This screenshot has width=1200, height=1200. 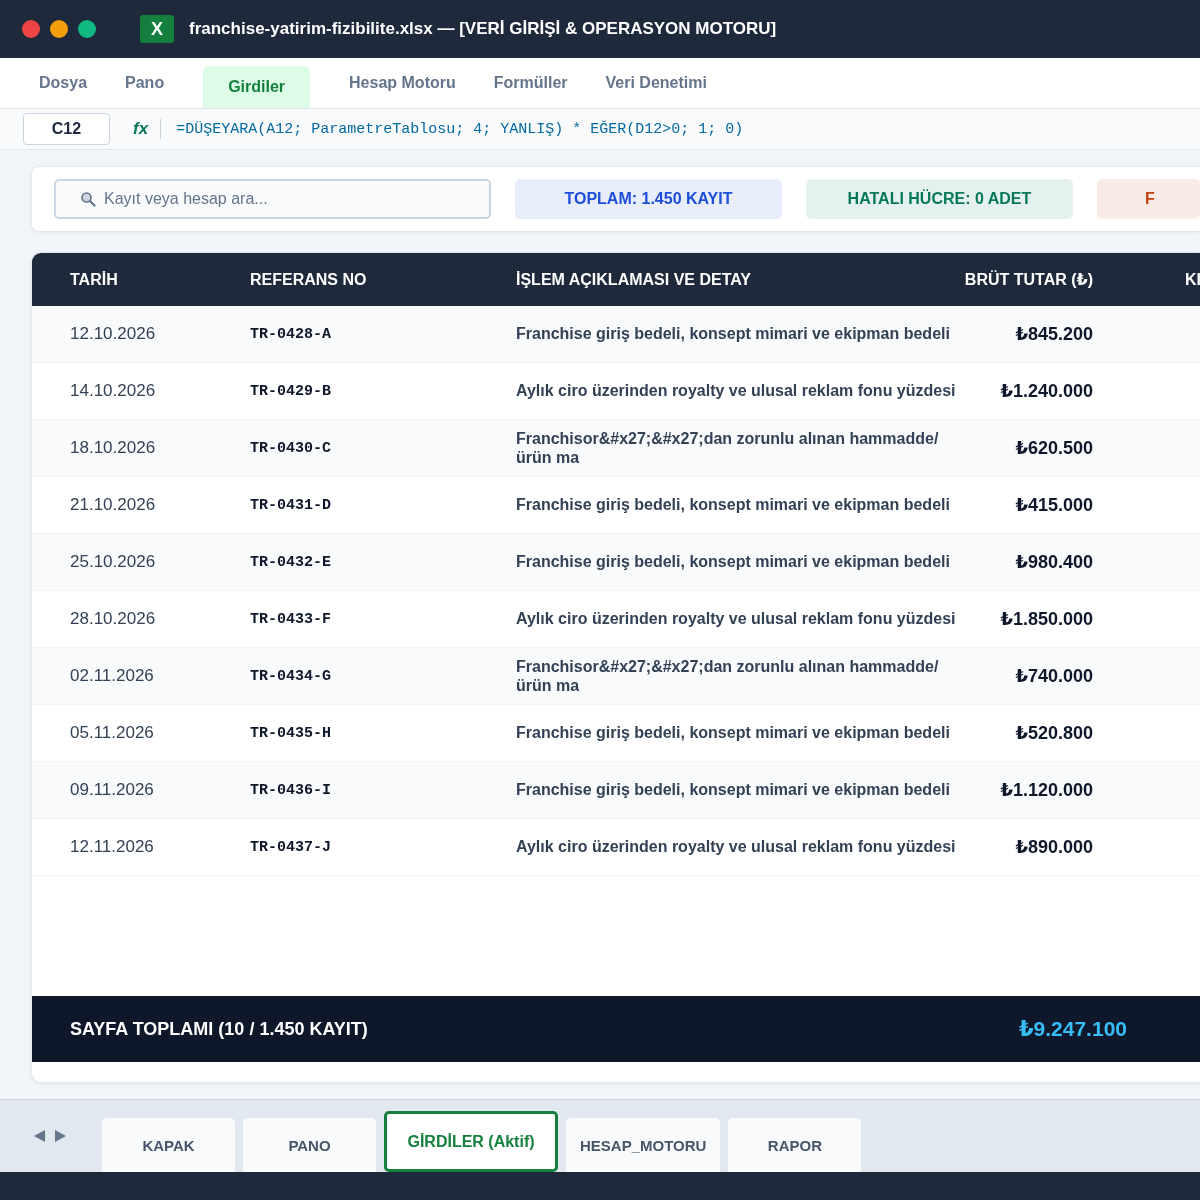 What do you see at coordinates (147, 129) in the screenshot?
I see `function-label: fx` at bounding box center [147, 129].